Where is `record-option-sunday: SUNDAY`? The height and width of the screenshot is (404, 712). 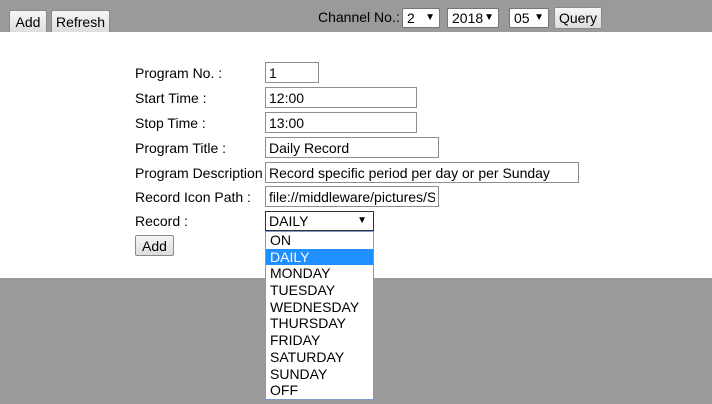
record-option-sunday: SUNDAY is located at coordinates (319, 374).